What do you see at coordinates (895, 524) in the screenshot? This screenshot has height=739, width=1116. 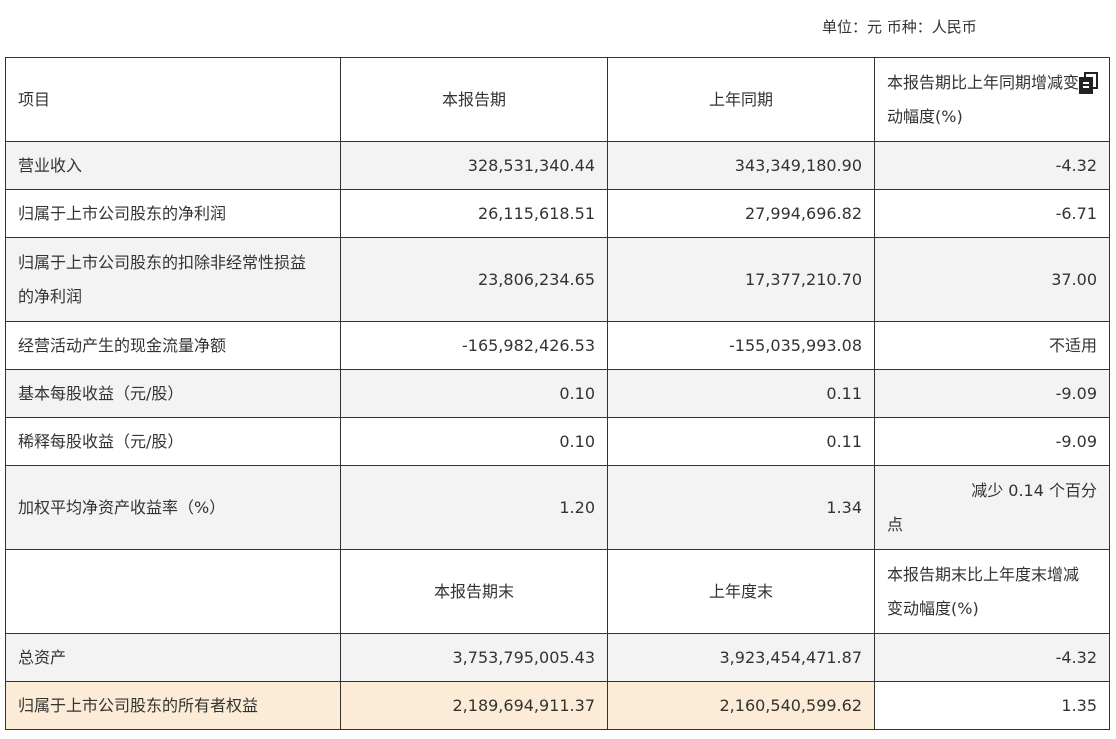 I see `row-change-line2: 点` at bounding box center [895, 524].